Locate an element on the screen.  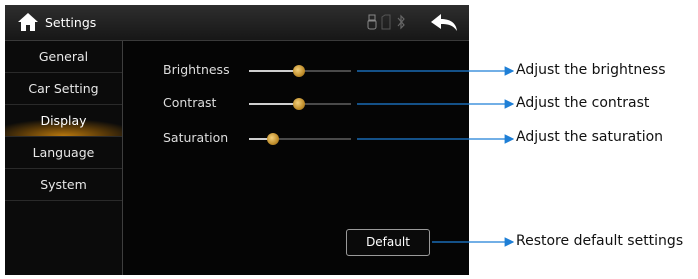
default-annotation: Restore default settings is located at coordinates (600, 241).